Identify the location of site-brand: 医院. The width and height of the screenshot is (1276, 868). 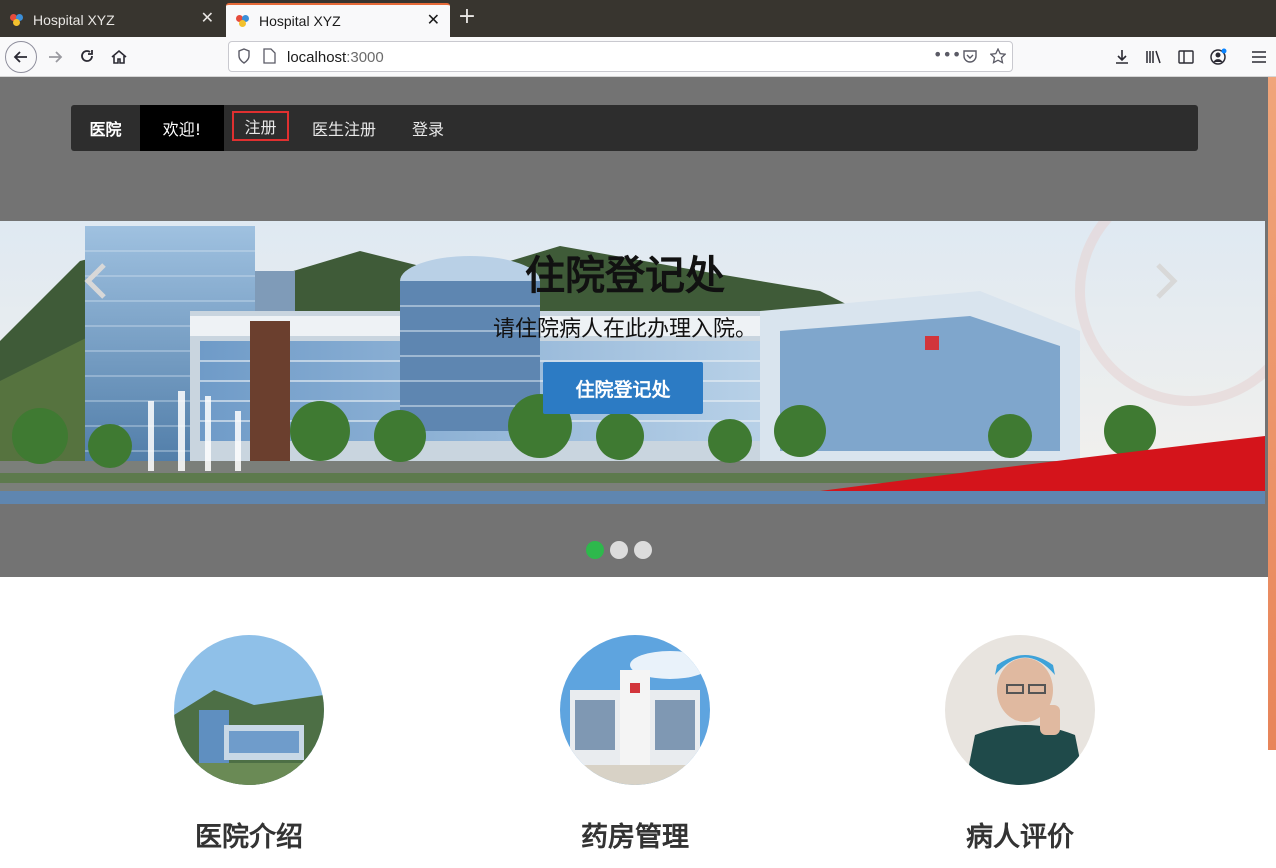
(105, 128).